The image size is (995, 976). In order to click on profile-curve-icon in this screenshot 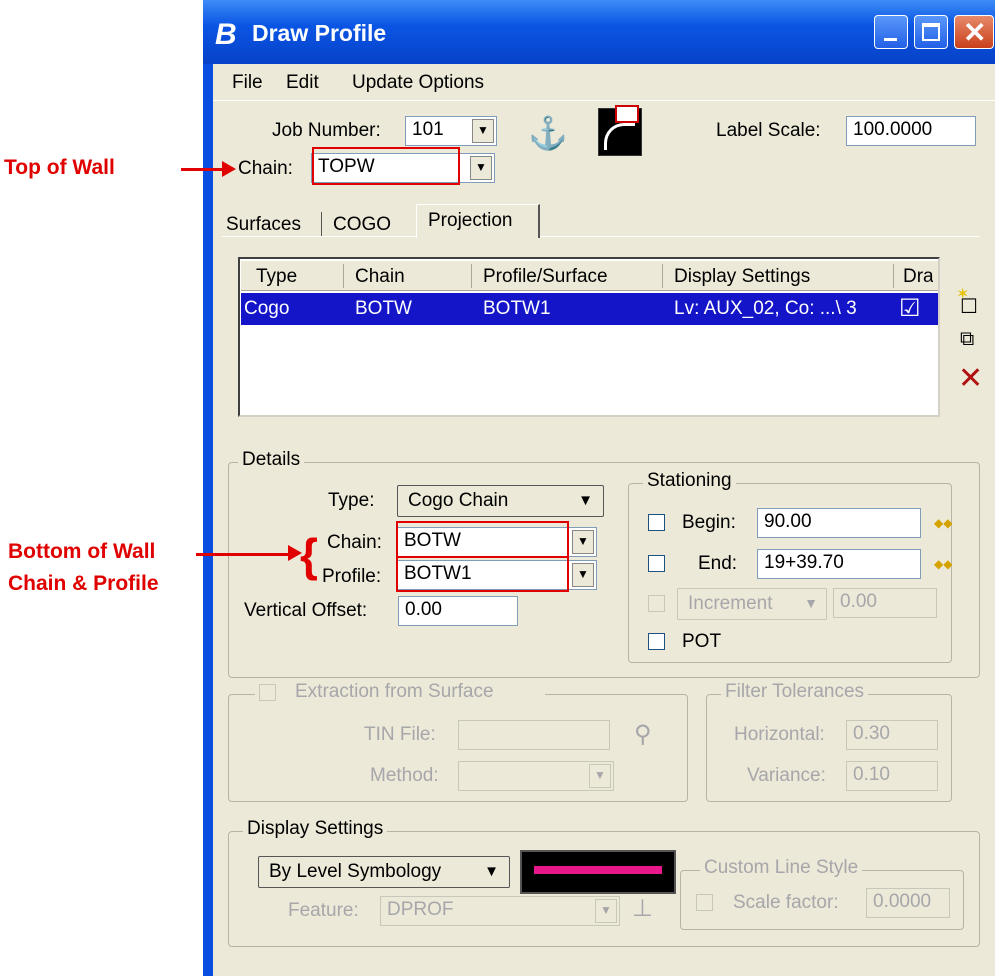, I will do `click(620, 130)`.